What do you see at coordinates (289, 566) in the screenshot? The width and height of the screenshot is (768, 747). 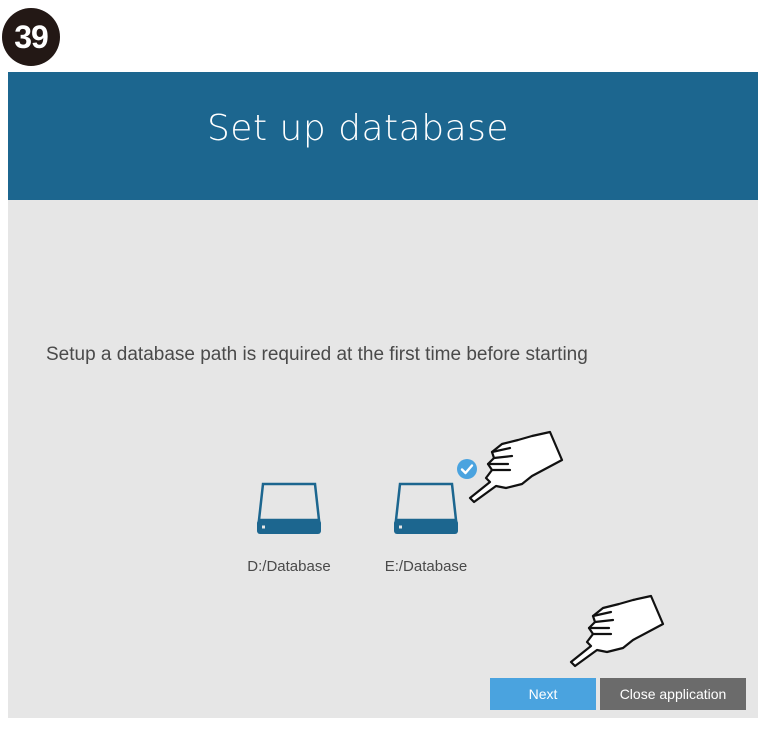 I see `drive-label: D:/Database` at bounding box center [289, 566].